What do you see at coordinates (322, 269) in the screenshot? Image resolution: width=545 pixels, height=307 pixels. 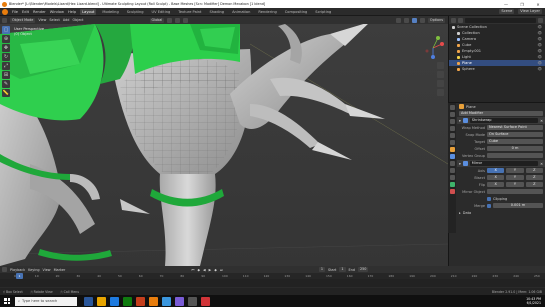 I see `current-frame-field: 1` at bounding box center [322, 269].